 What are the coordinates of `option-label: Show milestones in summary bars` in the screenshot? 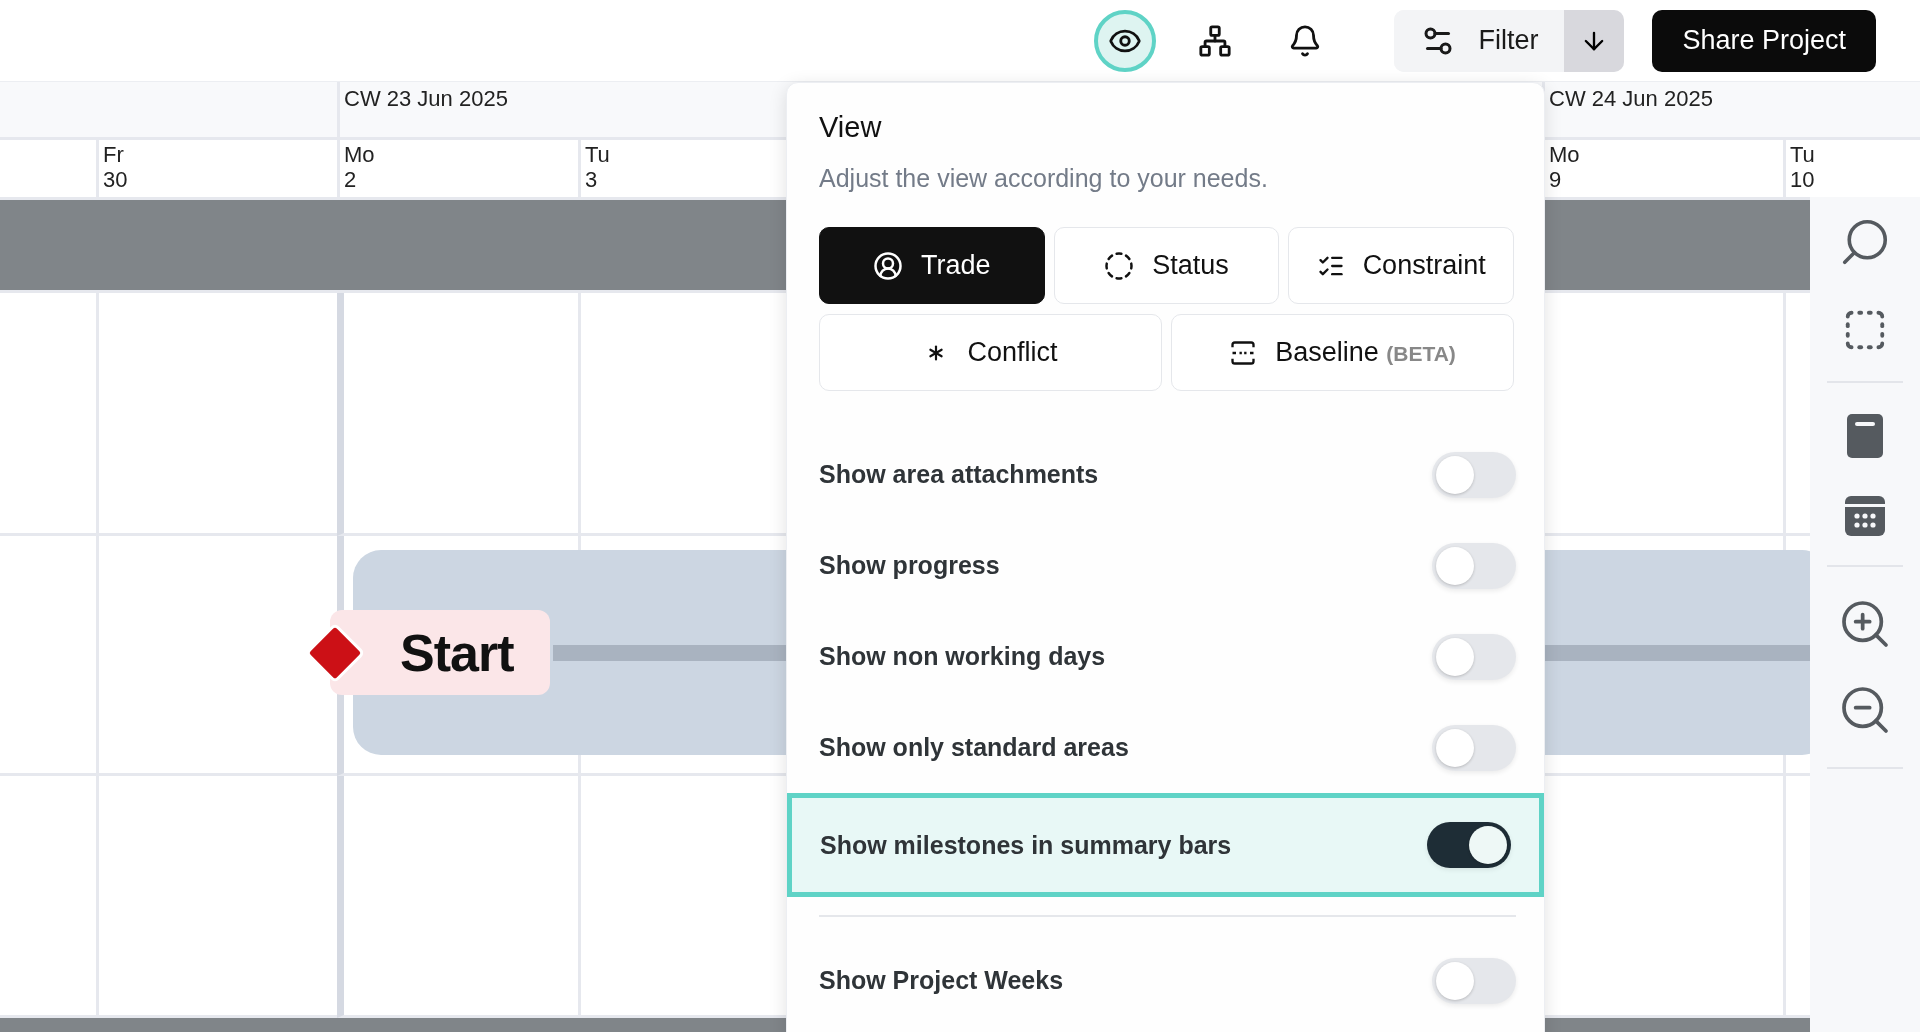 It's located at (1026, 845).